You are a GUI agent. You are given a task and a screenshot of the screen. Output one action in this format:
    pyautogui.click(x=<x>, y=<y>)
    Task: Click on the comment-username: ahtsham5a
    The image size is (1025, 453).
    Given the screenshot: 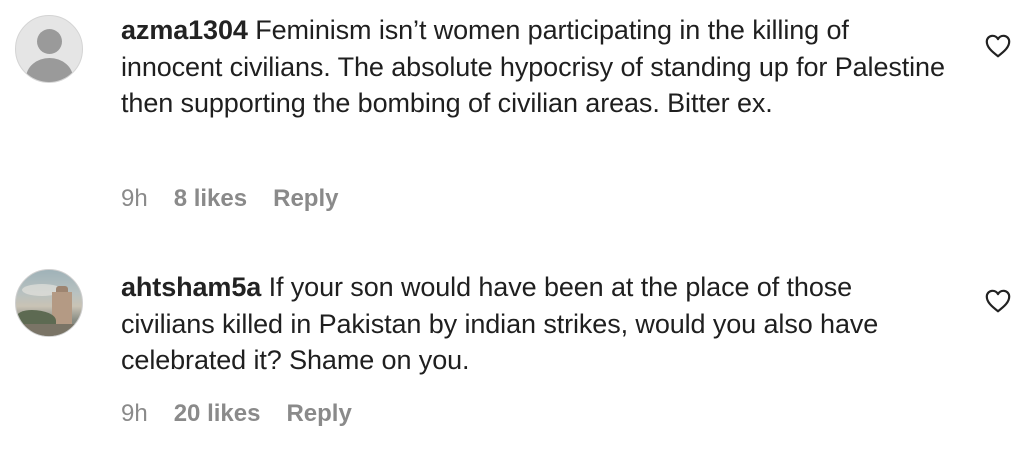 What is the action you would take?
    pyautogui.click(x=191, y=287)
    